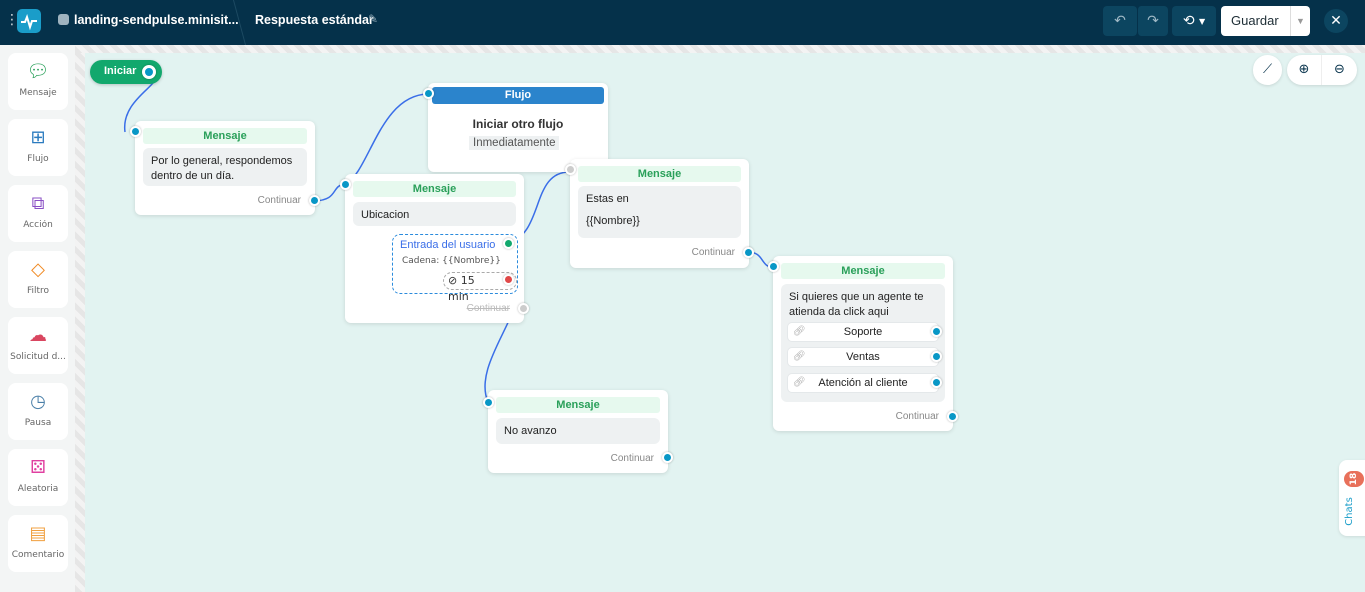  What do you see at coordinates (659, 213) in the screenshot?
I see `message-node: Mensaje Estas en {{Nombre}} Continuar` at bounding box center [659, 213].